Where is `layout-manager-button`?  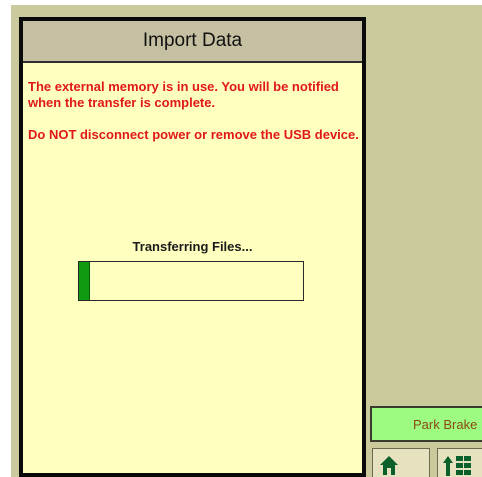
layout-manager-button is located at coordinates (459, 462).